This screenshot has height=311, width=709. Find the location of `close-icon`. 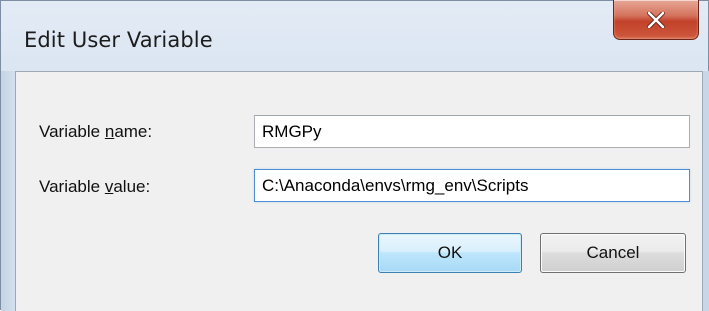

close-icon is located at coordinates (656, 19).